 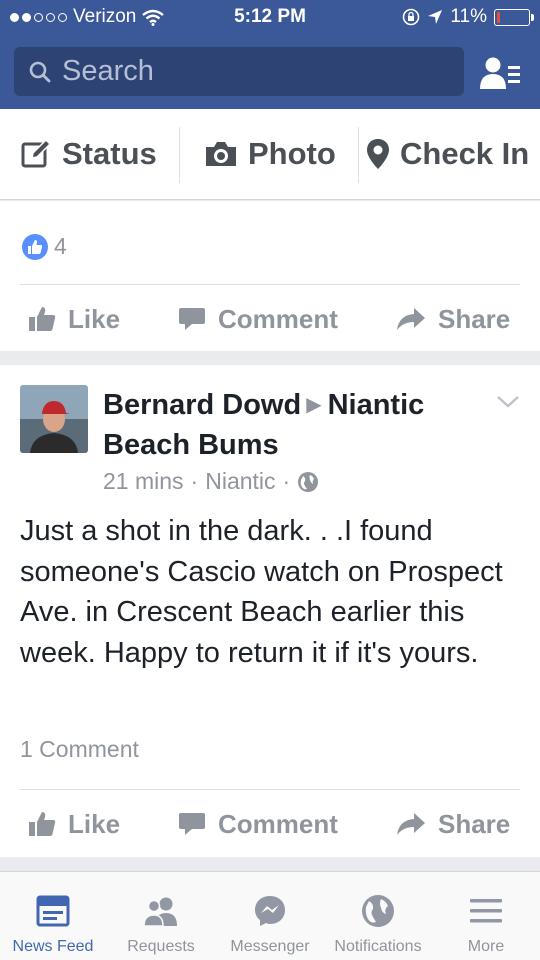 What do you see at coordinates (221, 154) in the screenshot?
I see `camera-icon` at bounding box center [221, 154].